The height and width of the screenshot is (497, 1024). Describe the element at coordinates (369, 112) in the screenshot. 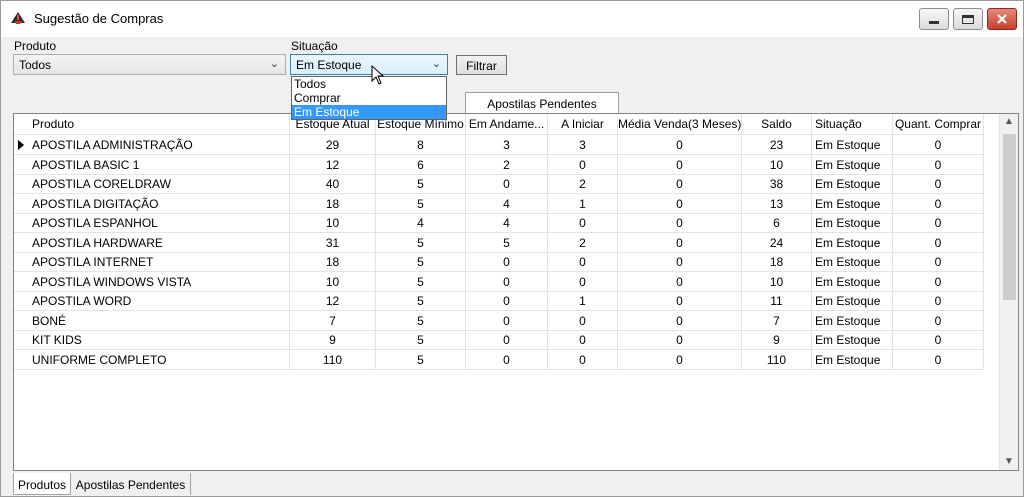

I see `option-em-estoque: Em Estoque` at that location.